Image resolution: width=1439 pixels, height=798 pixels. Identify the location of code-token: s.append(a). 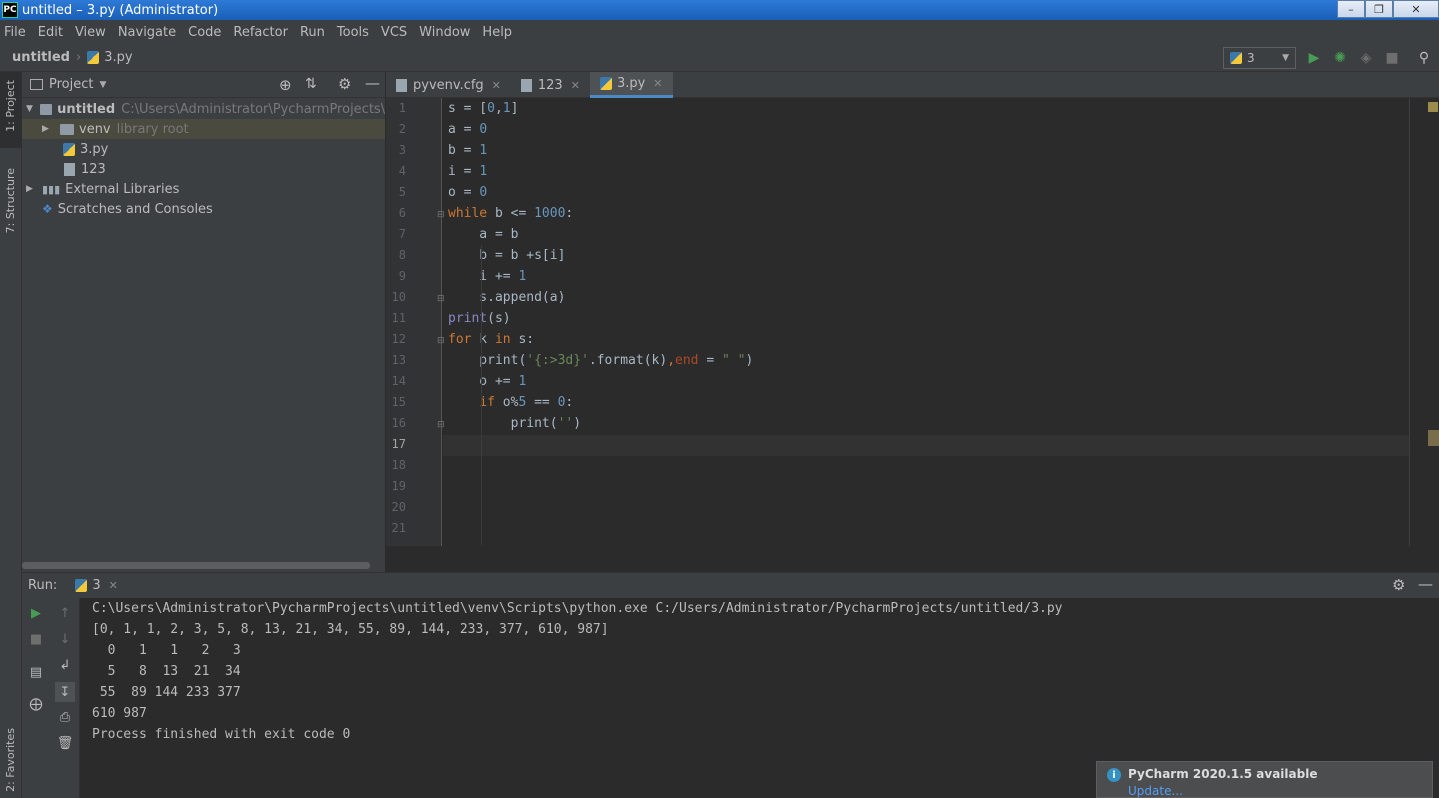
(507, 297).